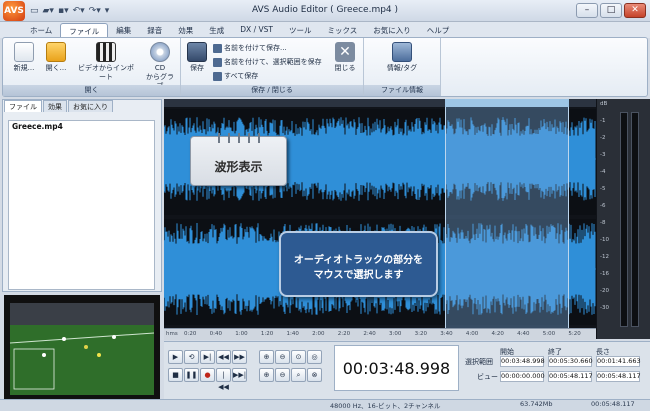 The height and width of the screenshot is (411, 650). I want to click on db-label: -12, so click(604, 257).